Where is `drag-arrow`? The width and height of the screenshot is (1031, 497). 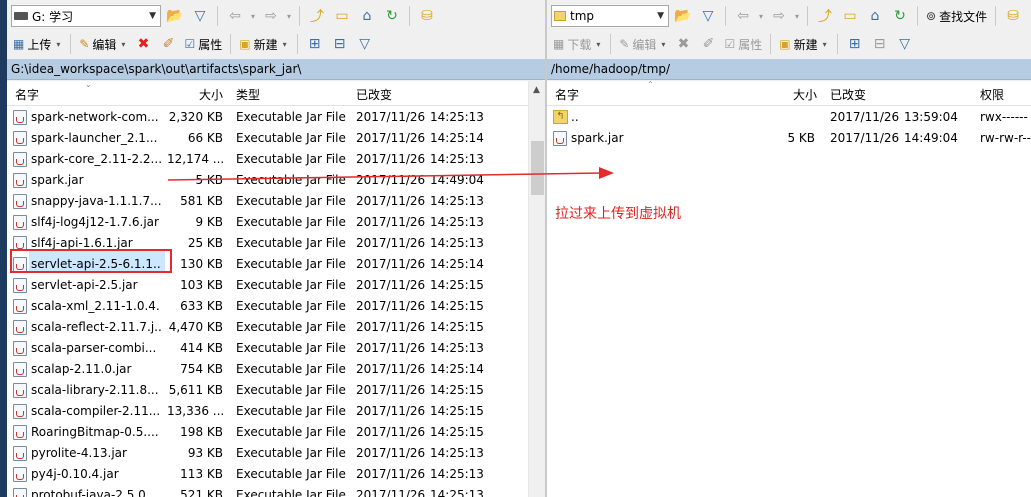
drag-arrow is located at coordinates (390, 174).